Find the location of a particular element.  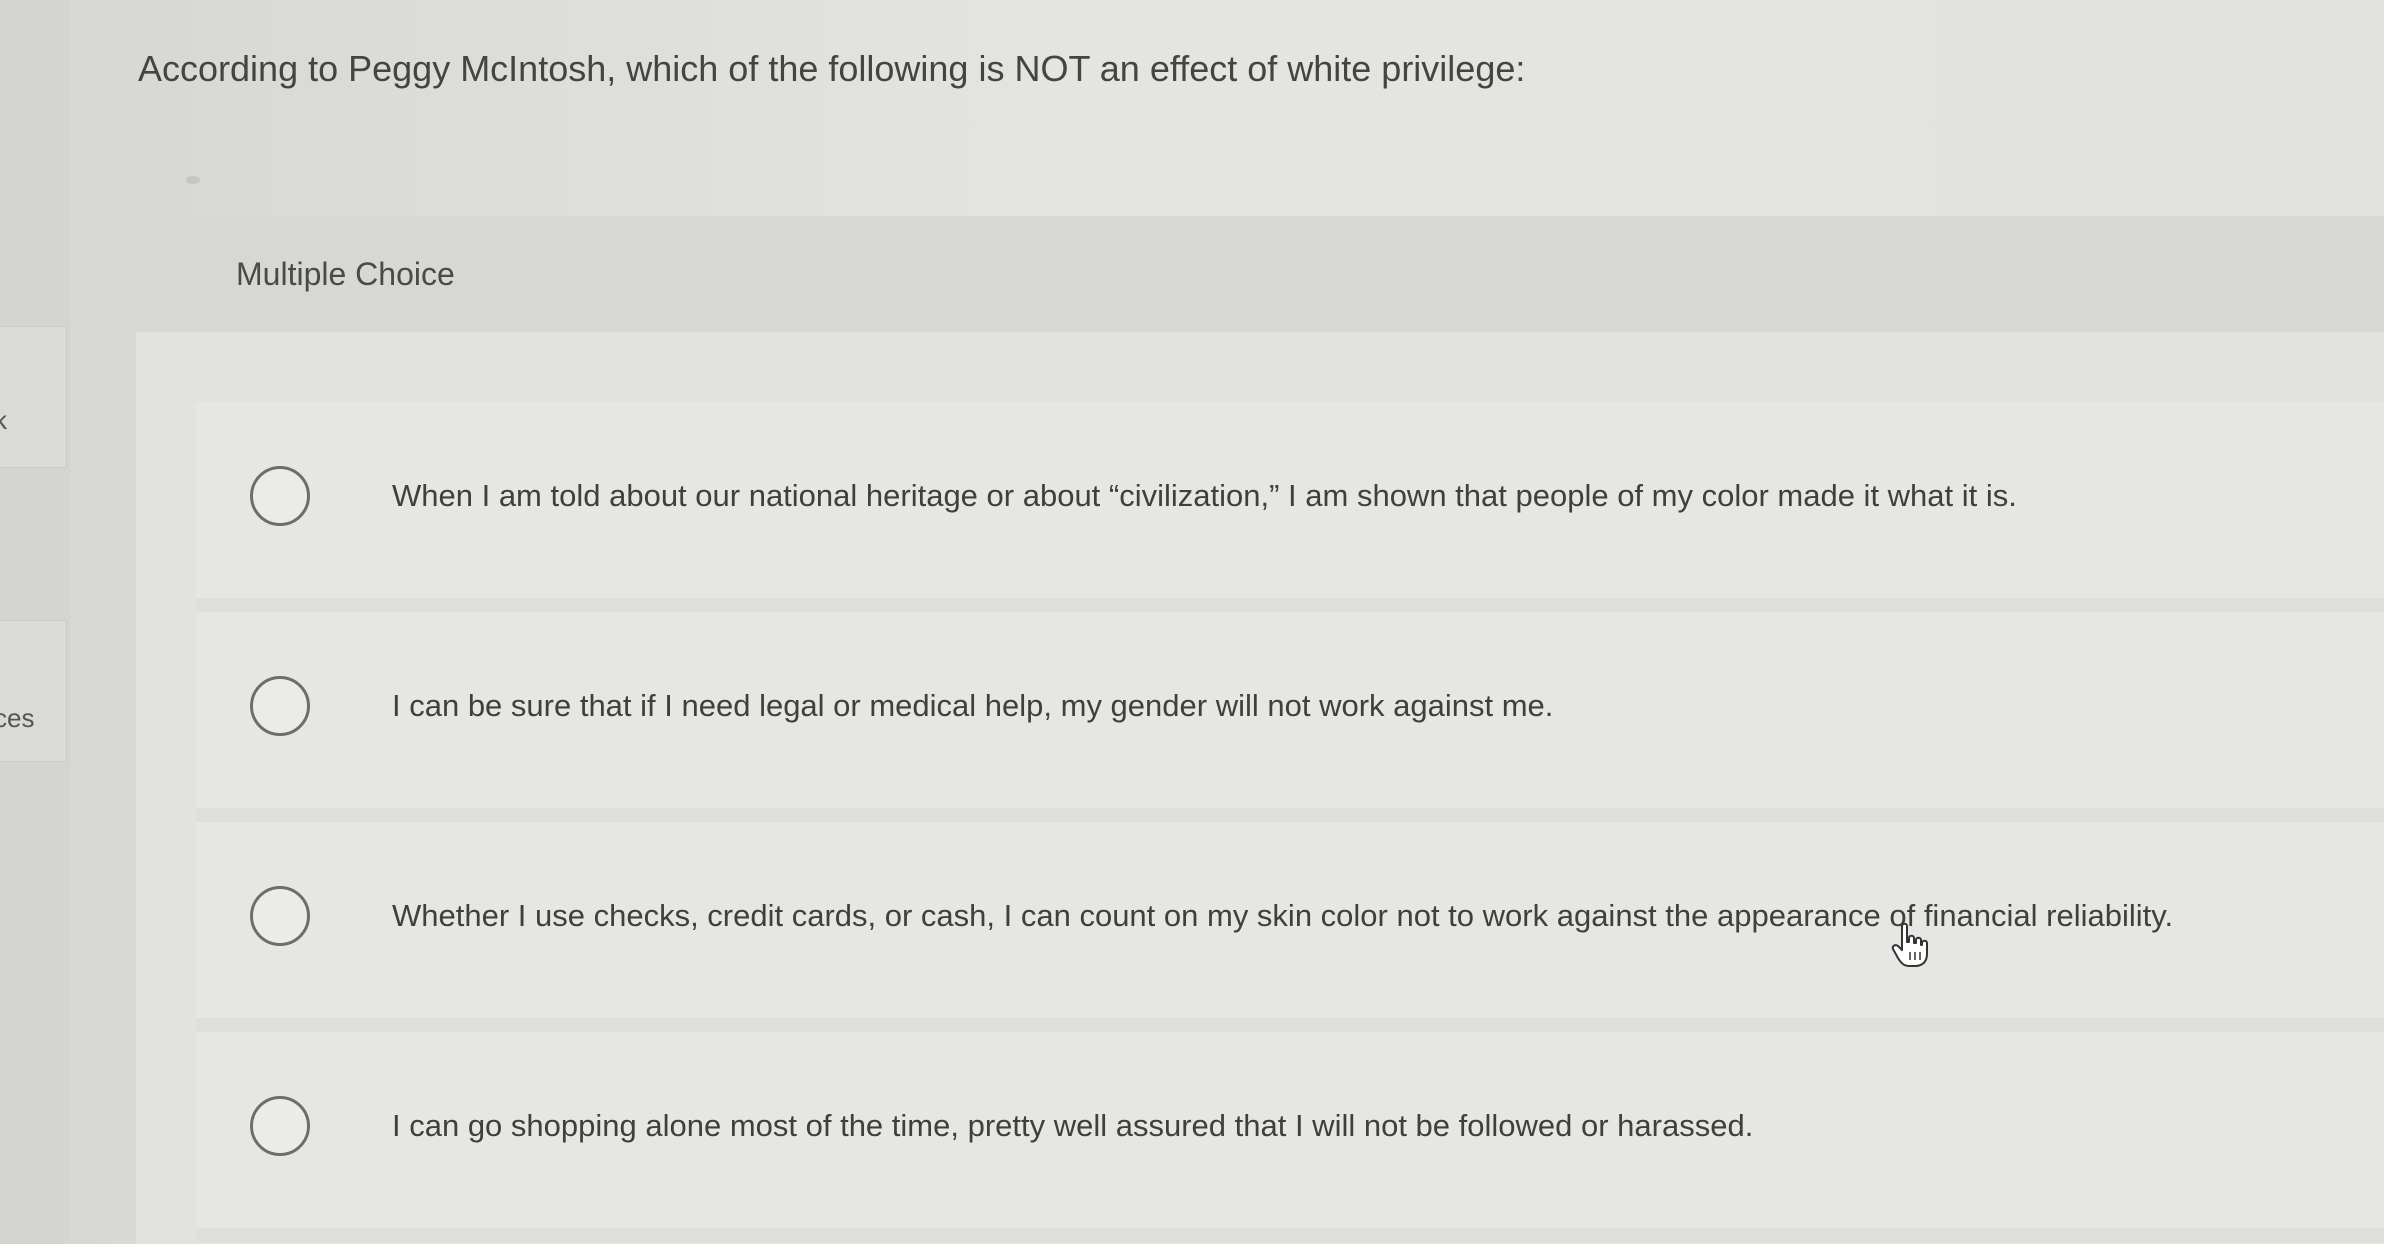

sidebar-tab-bottom: ces is located at coordinates (33, 691).